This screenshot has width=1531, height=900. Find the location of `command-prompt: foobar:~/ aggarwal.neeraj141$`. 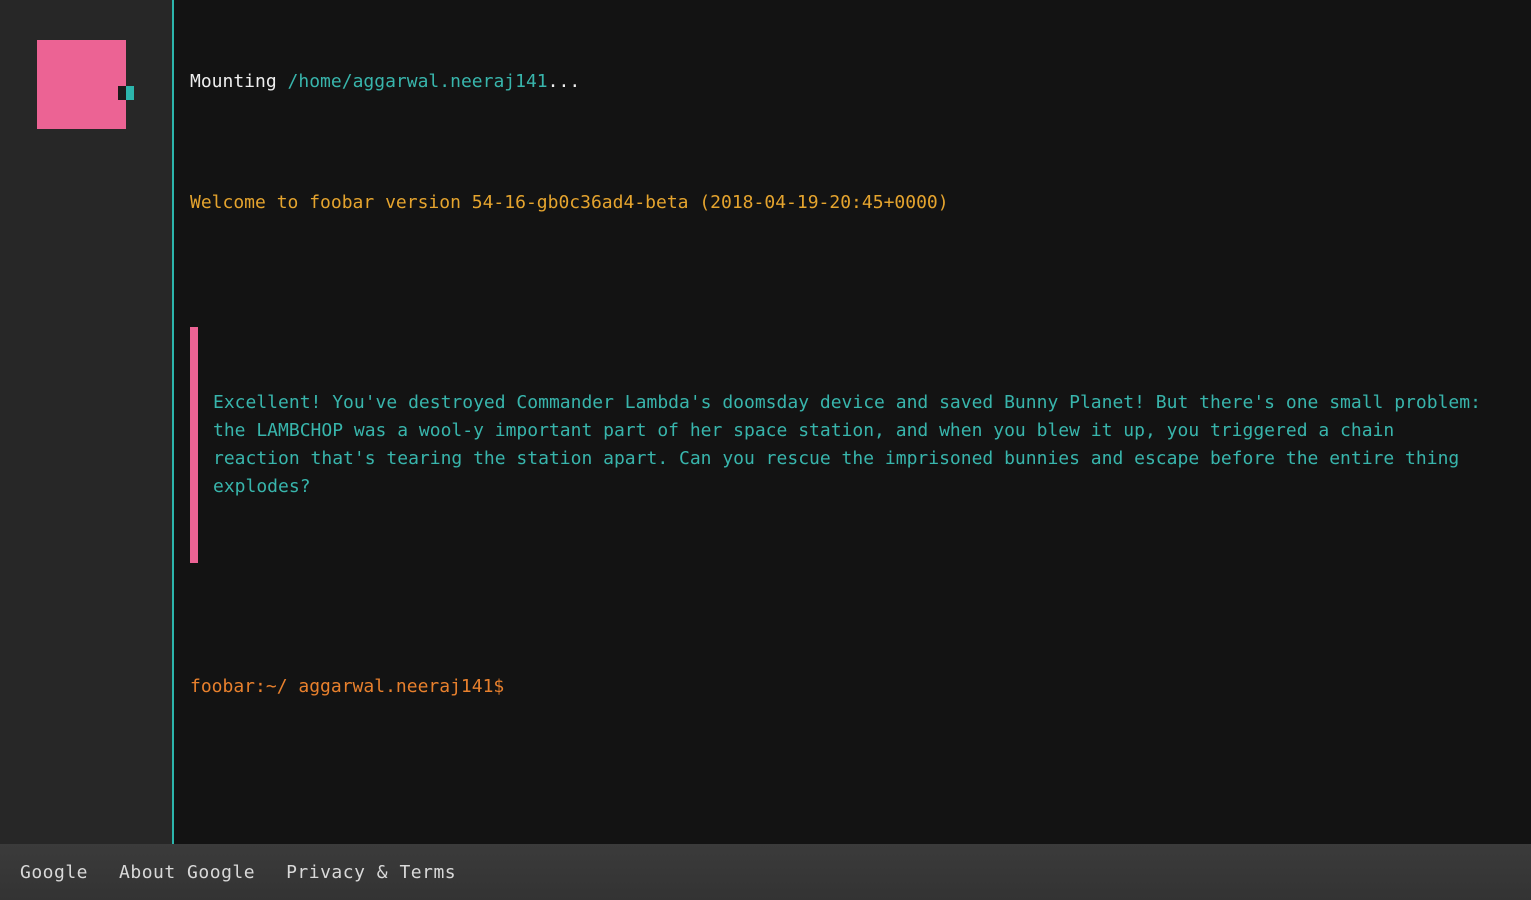

command-prompt: foobar:~/ aggarwal.neeraj141$ is located at coordinates (840, 687).